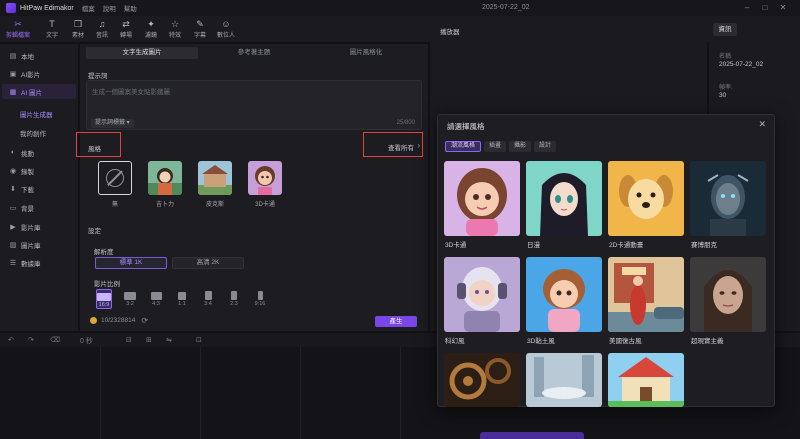 The image size is (800, 439). What do you see at coordinates (564, 198) in the screenshot?
I see `style-card-anime` at bounding box center [564, 198].